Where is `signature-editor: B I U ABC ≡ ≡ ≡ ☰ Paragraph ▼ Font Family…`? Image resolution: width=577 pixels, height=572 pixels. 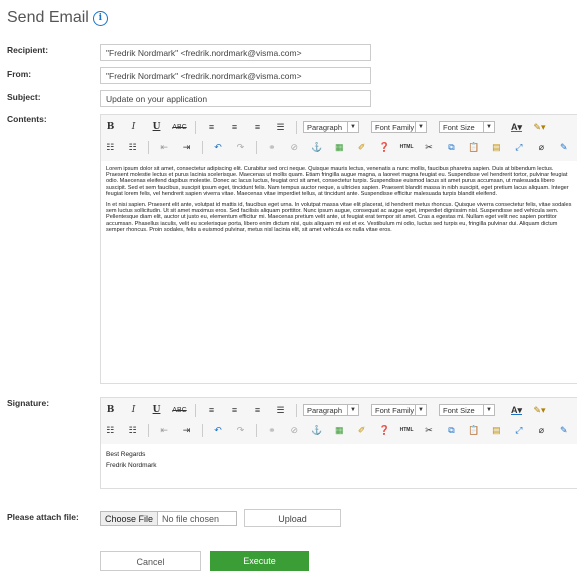
signature-editor: B I U ABC ≡ ≡ ≡ ☰ Paragraph ▼ Font Family… is located at coordinates (338, 443).